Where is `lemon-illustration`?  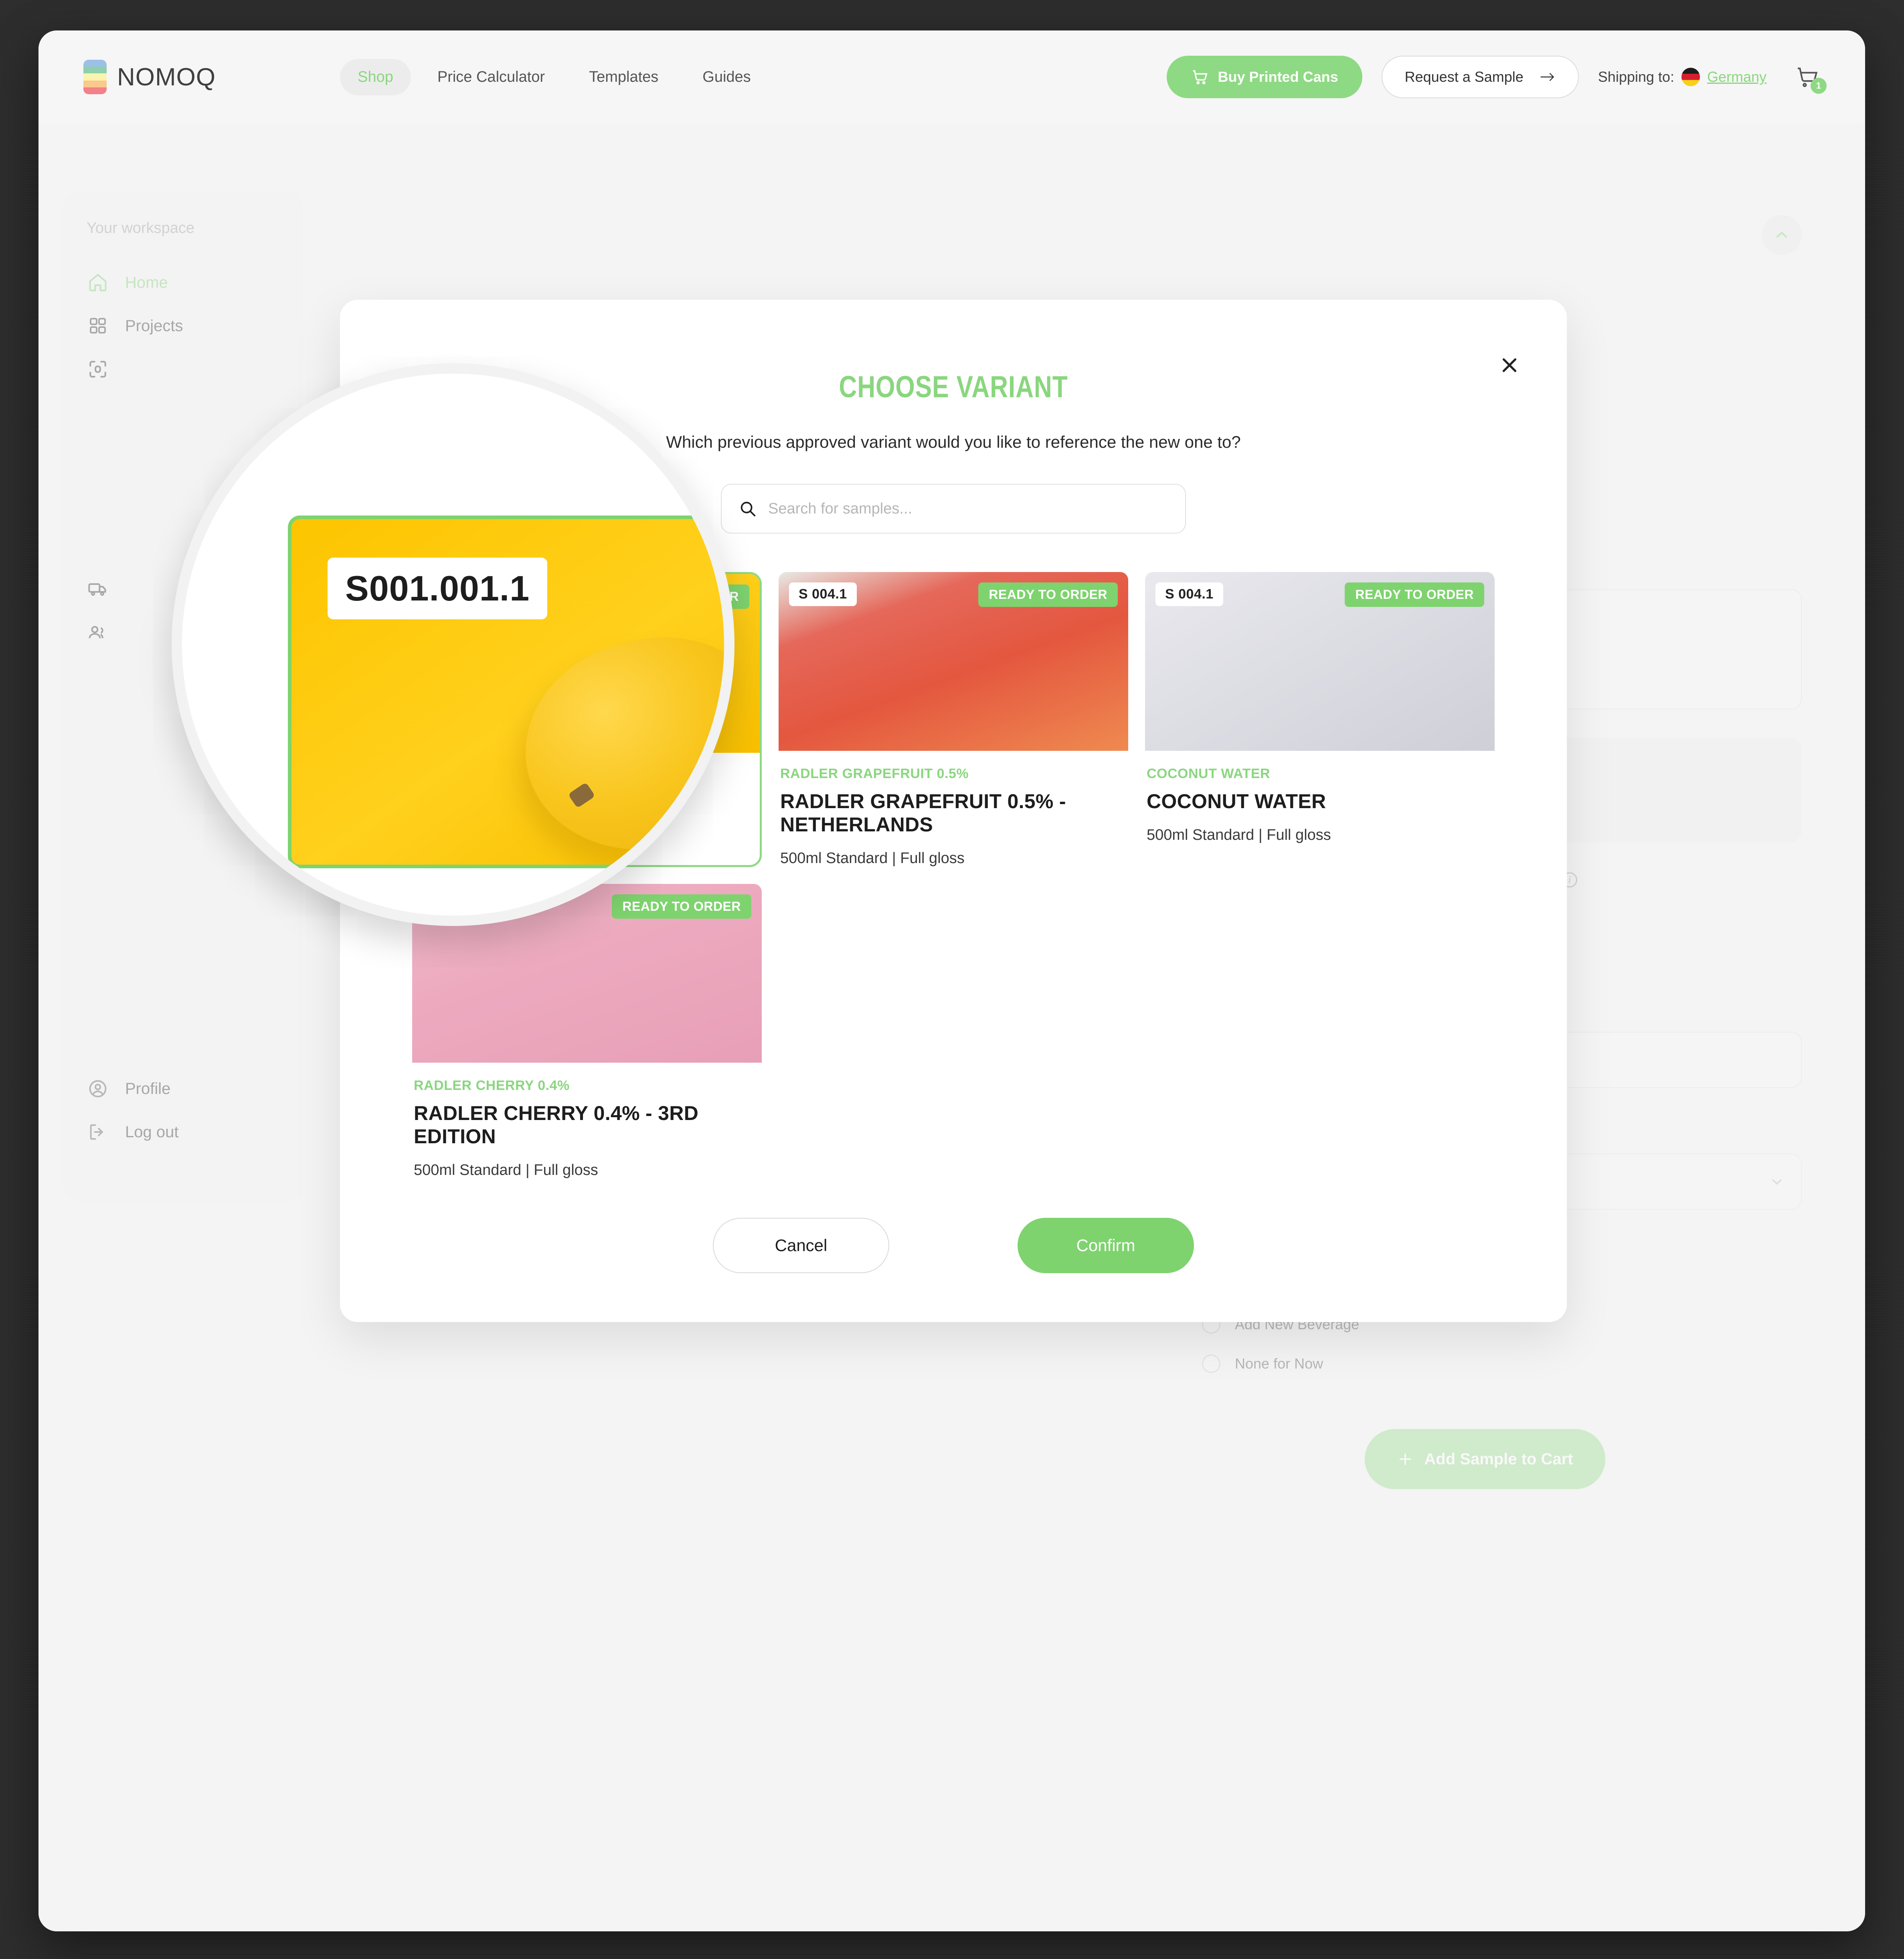
lemon-illustration is located at coordinates (615, 741).